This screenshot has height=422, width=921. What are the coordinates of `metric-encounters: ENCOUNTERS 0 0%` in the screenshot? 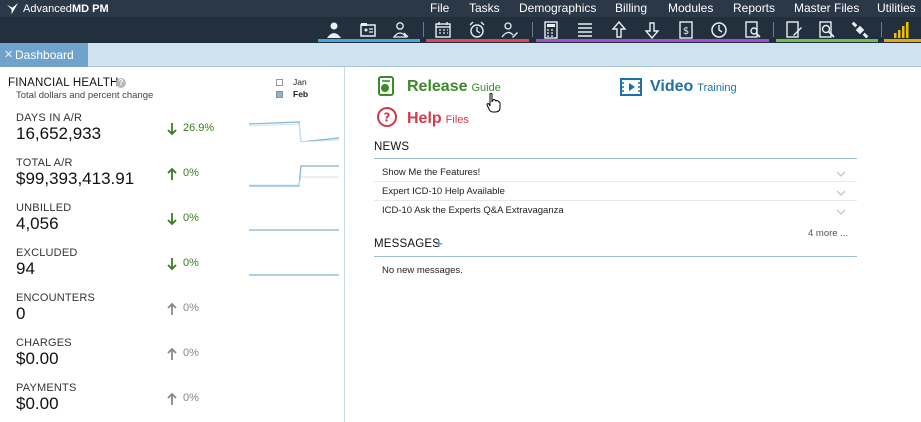 It's located at (181, 314).